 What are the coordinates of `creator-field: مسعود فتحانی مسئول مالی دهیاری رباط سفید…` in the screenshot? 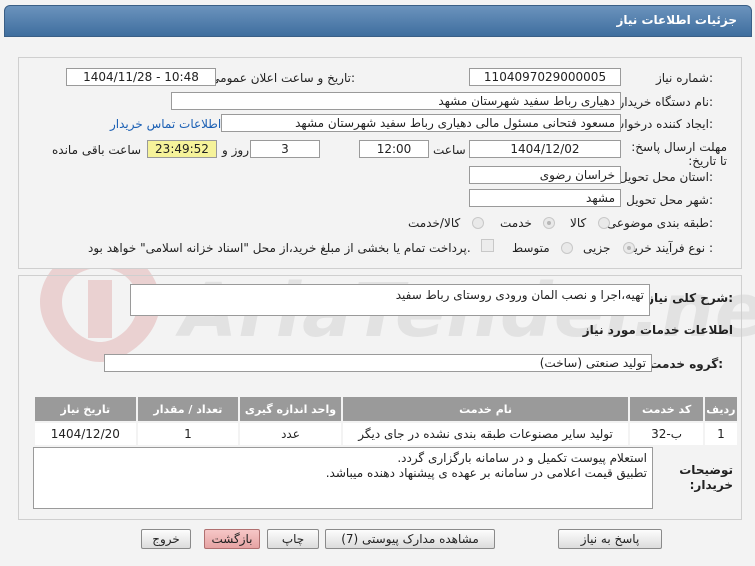 It's located at (421, 123).